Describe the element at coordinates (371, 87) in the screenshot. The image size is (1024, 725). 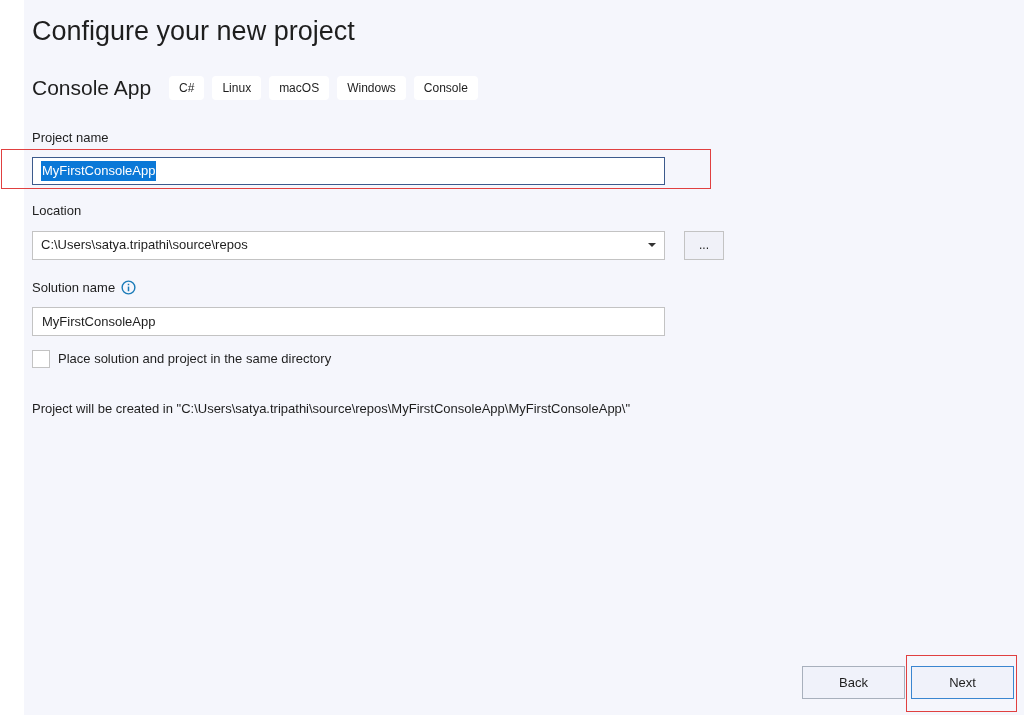
I see `tag: Windows` at that location.